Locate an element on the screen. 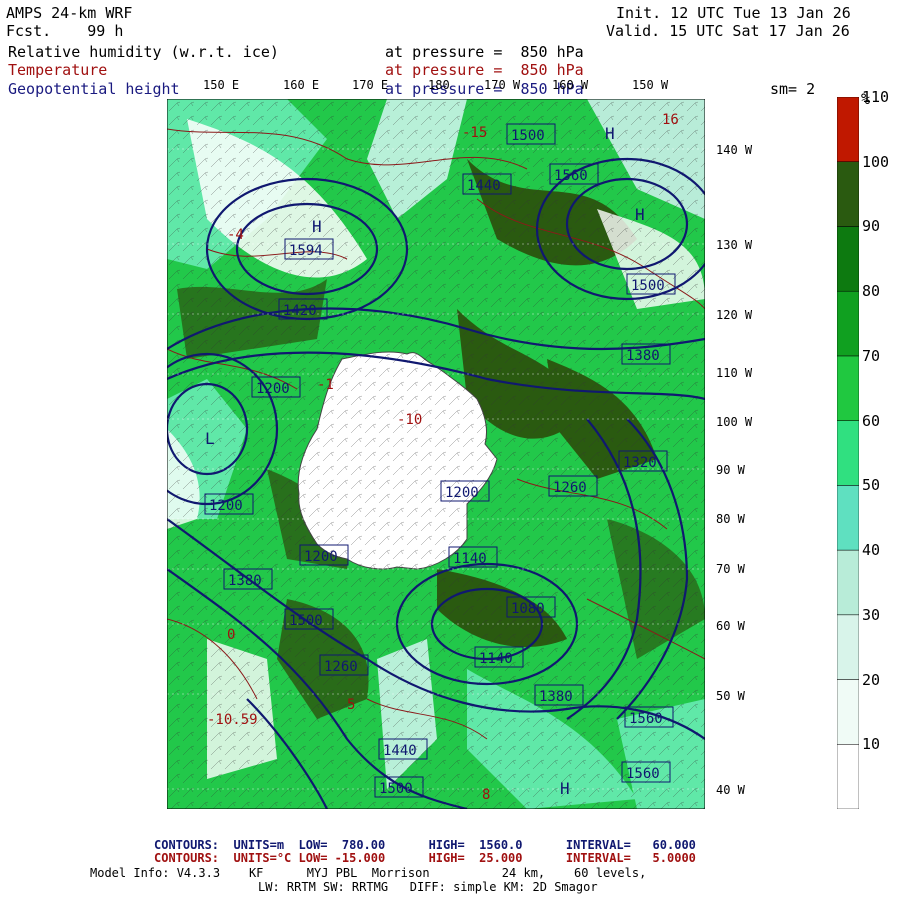 This screenshot has width=900, height=900. lat-label: 90 W is located at coordinates (730, 470).